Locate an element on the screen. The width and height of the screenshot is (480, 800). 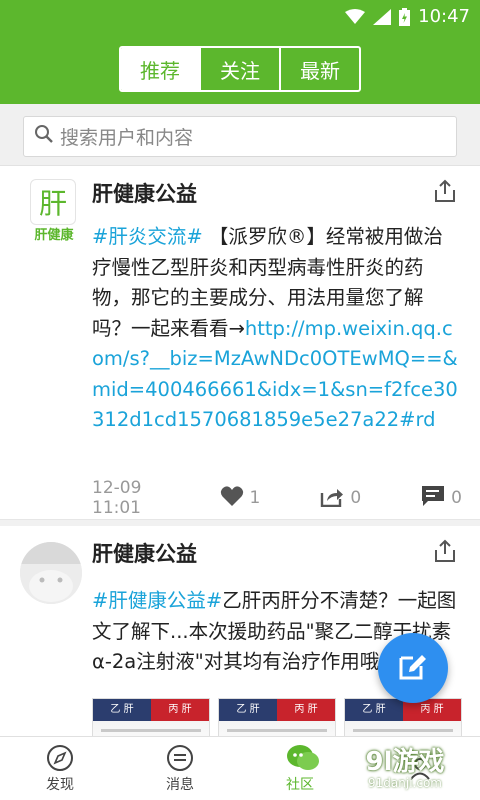
repost-count: 0 is located at coordinates (356, 498).